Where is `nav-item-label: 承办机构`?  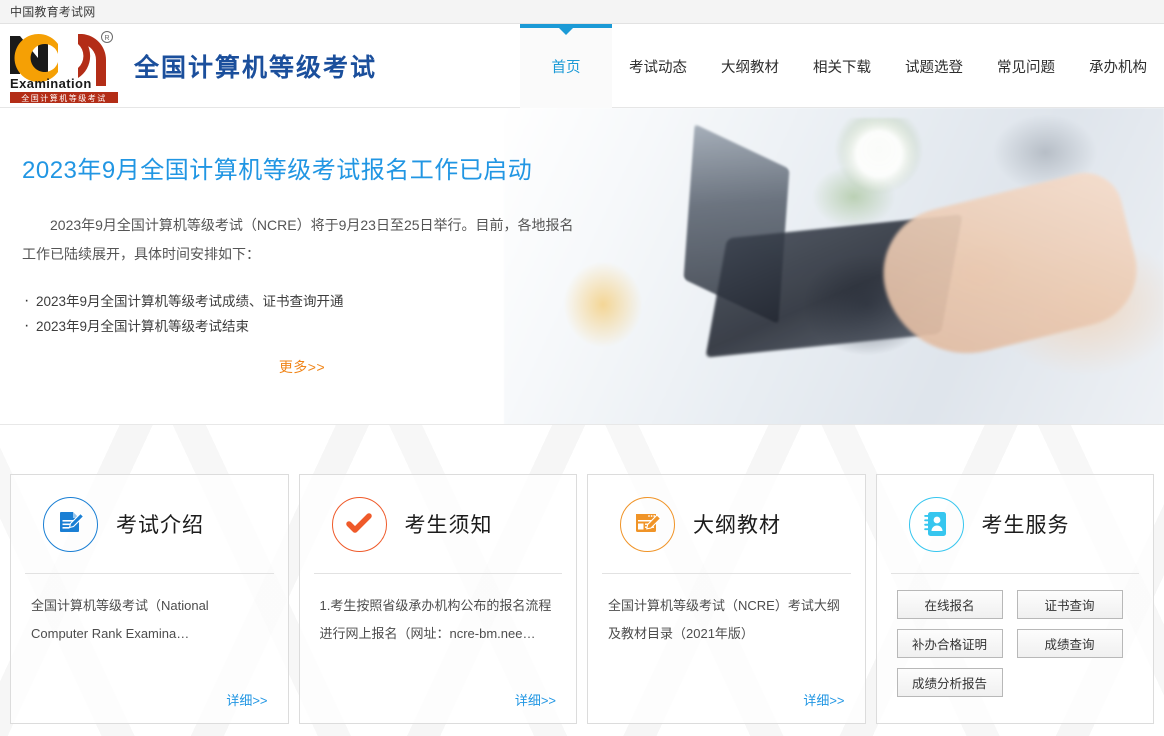 nav-item-label: 承办机构 is located at coordinates (1118, 67).